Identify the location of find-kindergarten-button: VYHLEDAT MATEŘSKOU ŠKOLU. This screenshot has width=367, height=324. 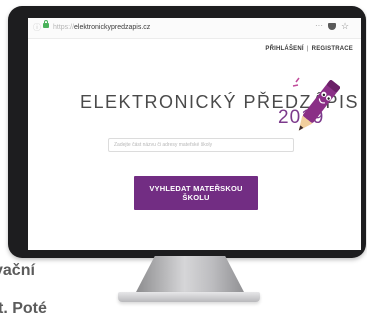
(196, 193).